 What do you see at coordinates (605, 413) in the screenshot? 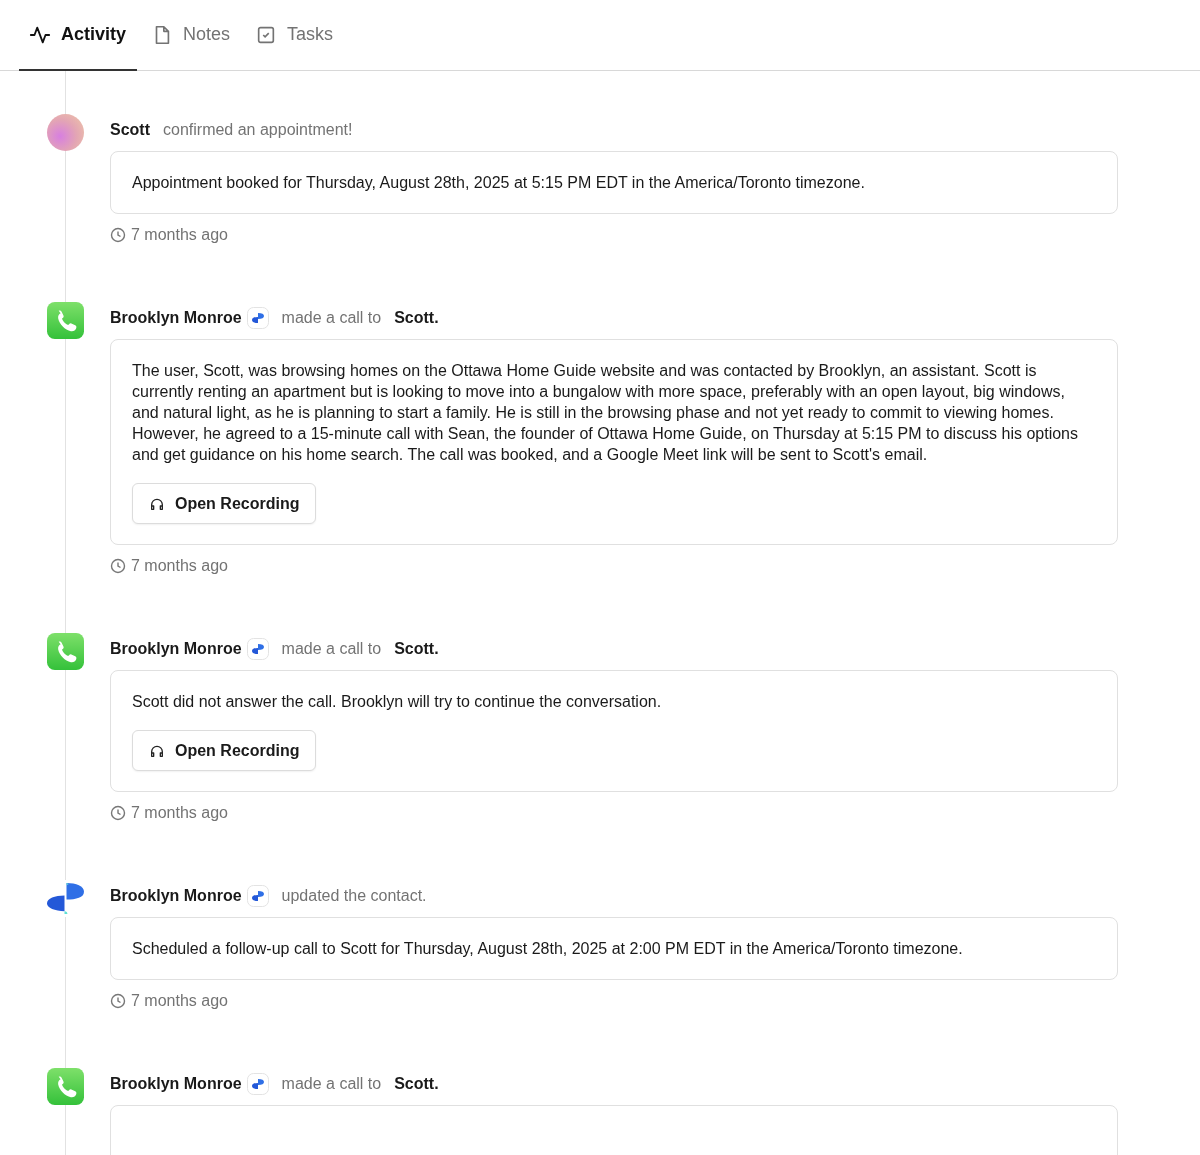
I see `card-text: The user, Scott, was browsing homes on the Ottawa Home Guide website and was contacted by Brooklyn, an assistant. Scott is currently renting an apartment but is looking to move into a bungalow with more space, preferably with an open layout, big windows, and natural light, as he is planning to start a family. He is still in the browsing phase and not yet ready to commit to viewing homes. However, he agreed to a 15-minute call with Sean, the founder of Ottawa Home Guide, on Thursday at 5:15 PM to discuss his options and get guidance on his home search. The call was booked, and a Google Meet link will be sent to Scott's email.` at bounding box center [605, 413].